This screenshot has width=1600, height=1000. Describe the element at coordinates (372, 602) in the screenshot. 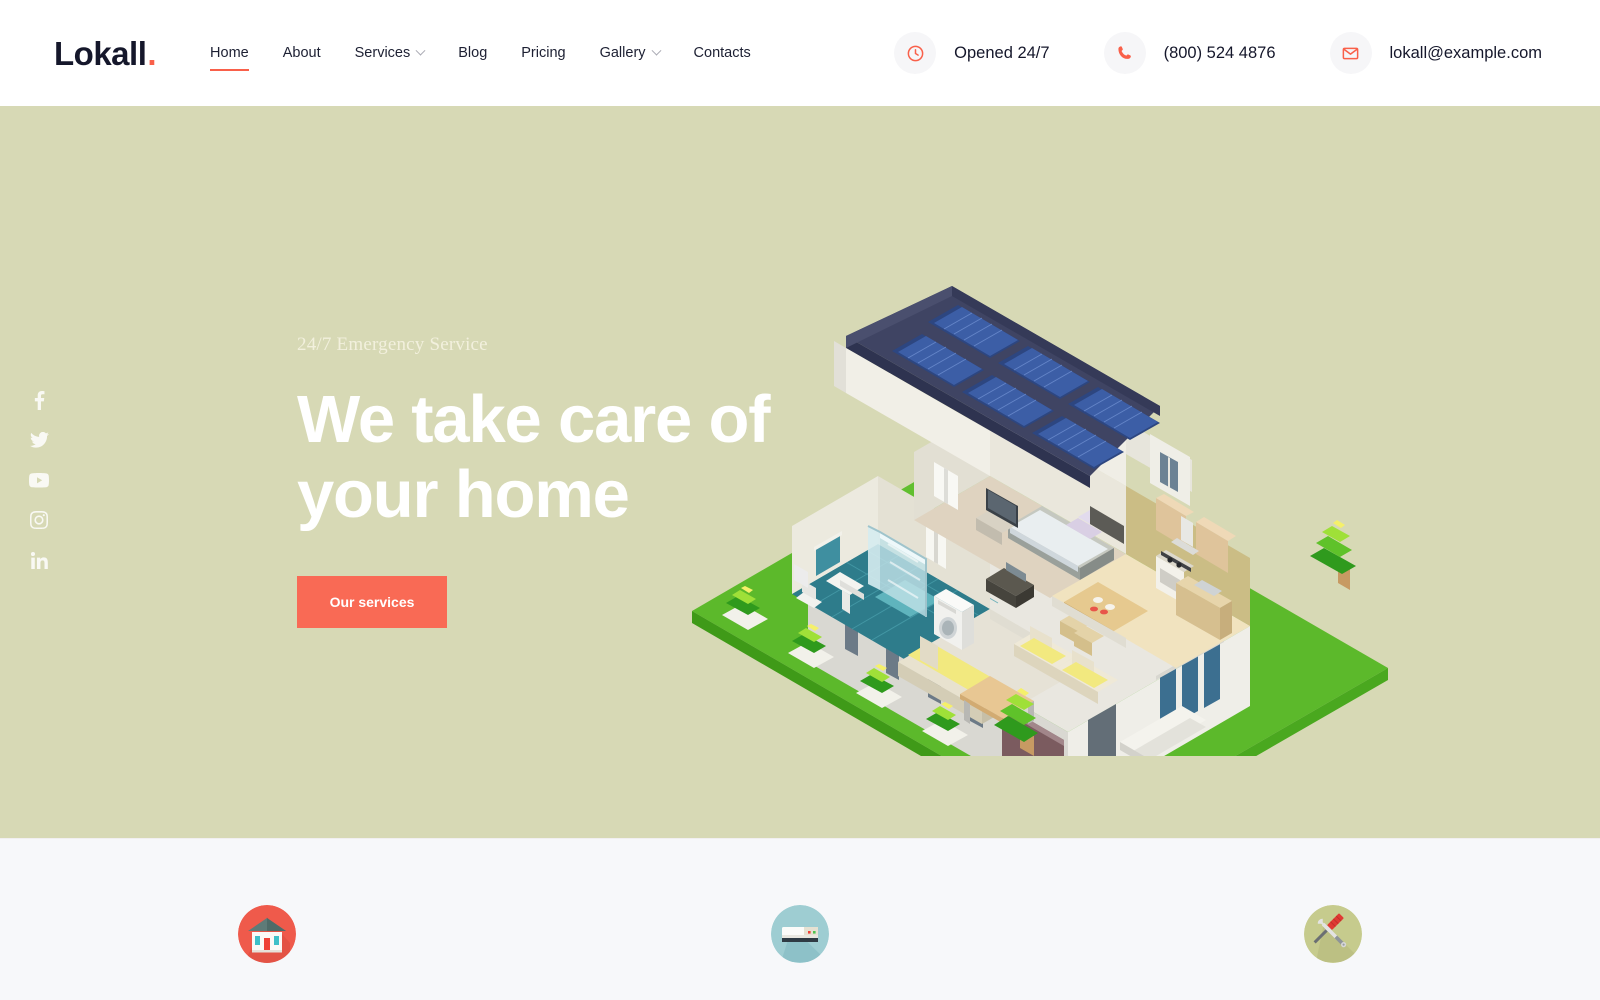

I see `our-services-button: Our services` at that location.